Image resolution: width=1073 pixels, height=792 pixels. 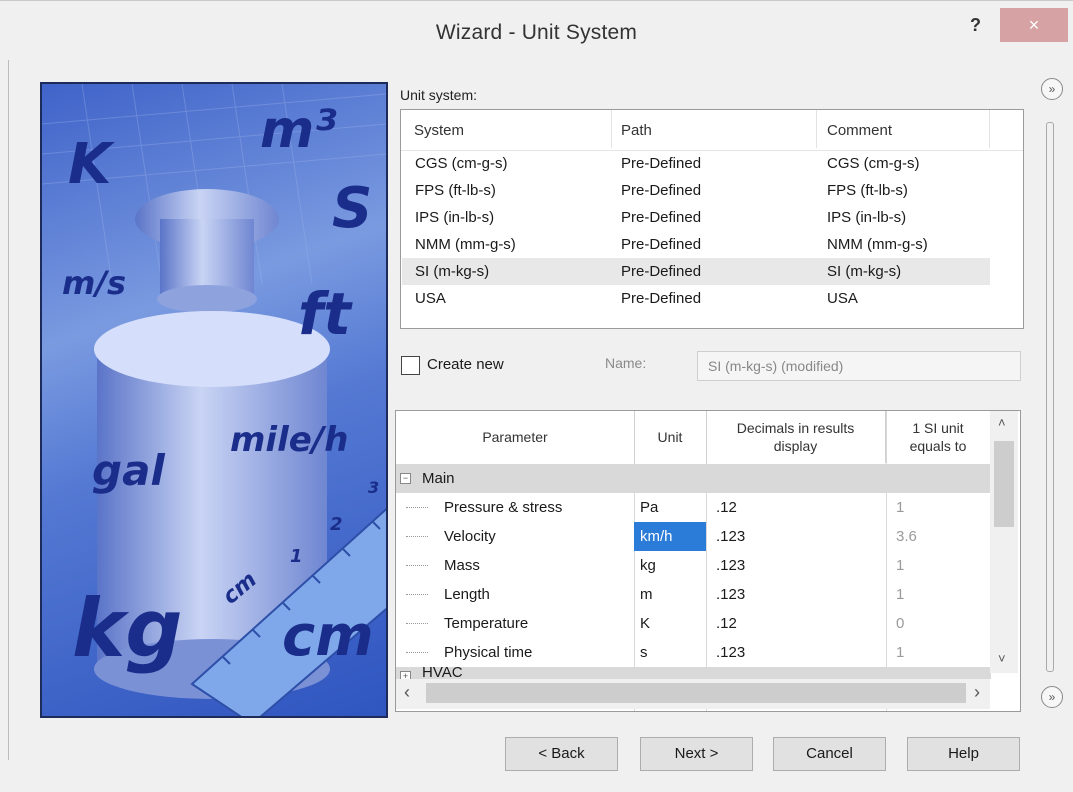 What do you see at coordinates (439, 130) in the screenshot?
I see `column-header-system: System` at bounding box center [439, 130].